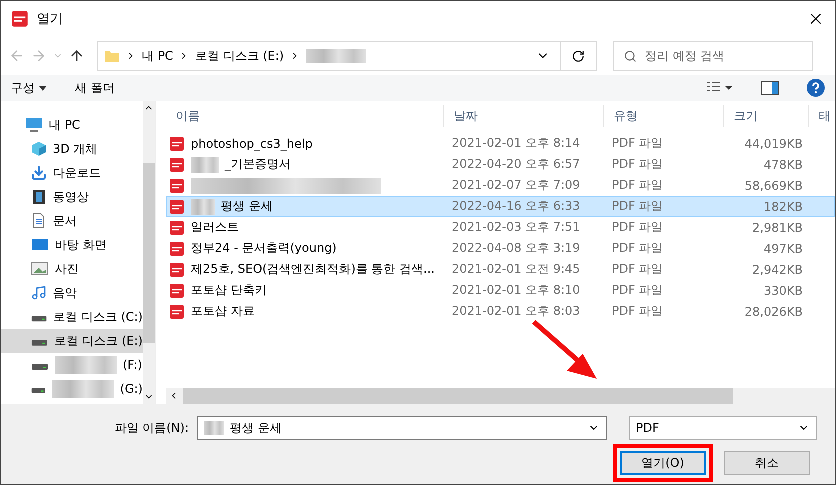 Image resolution: width=836 pixels, height=485 pixels. Describe the element at coordinates (151, 428) in the screenshot. I see `filename-label: 파일 이름(N):` at that location.